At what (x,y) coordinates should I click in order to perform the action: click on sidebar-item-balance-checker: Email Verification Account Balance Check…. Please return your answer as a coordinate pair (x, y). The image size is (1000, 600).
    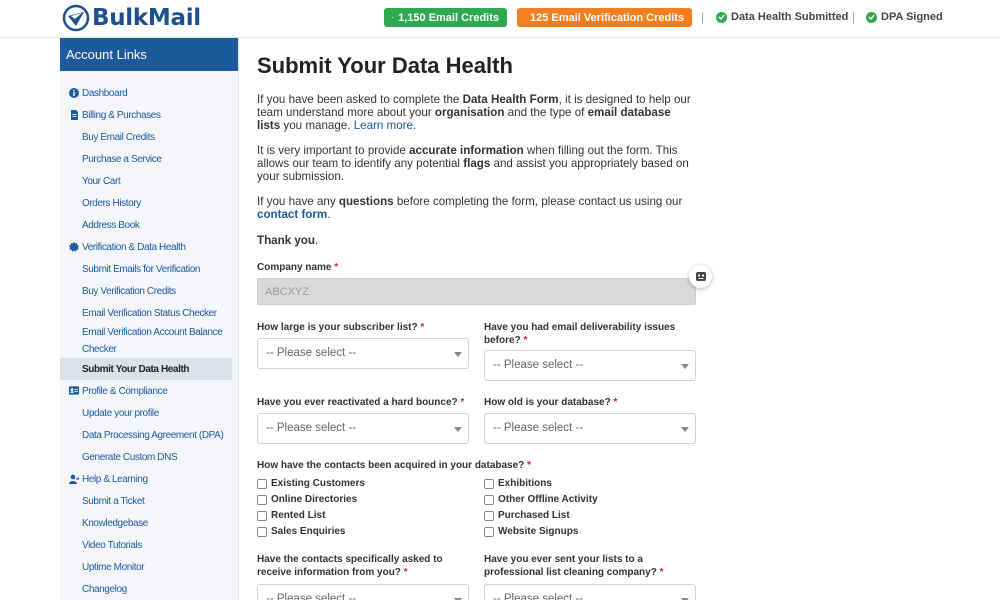
    Looking at the image, I should click on (149, 341).